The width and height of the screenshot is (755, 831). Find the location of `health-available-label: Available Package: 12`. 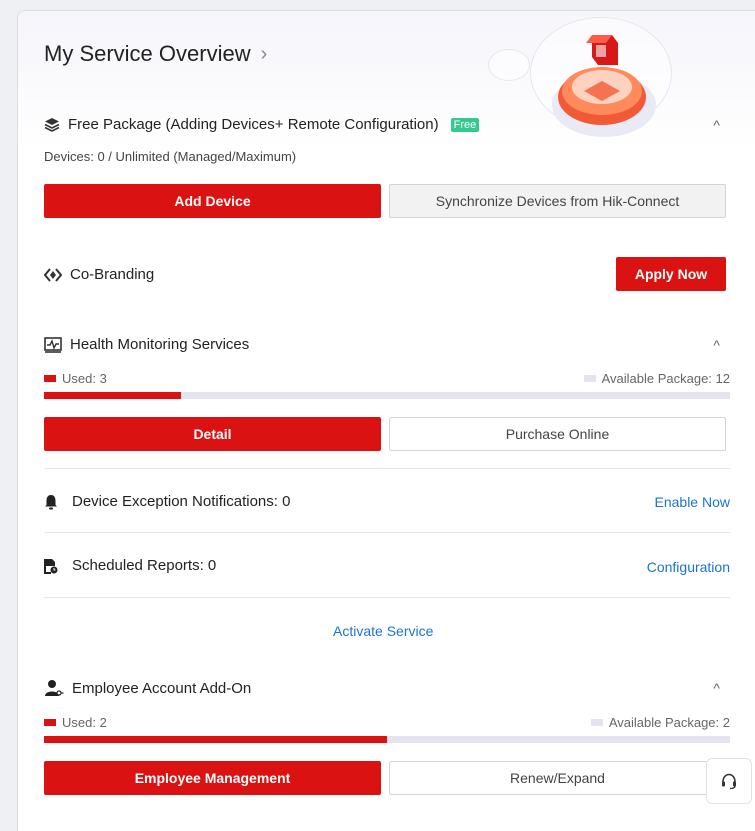

health-available-label: Available Package: 12 is located at coordinates (665, 378).